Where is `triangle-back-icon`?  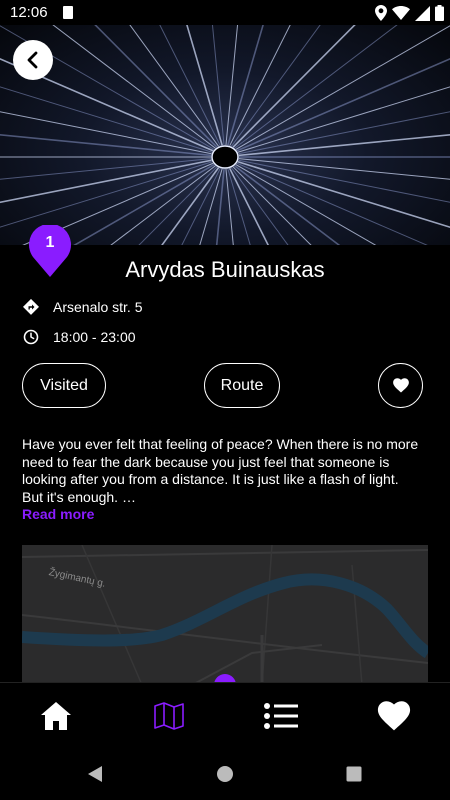 triangle-back-icon is located at coordinates (95, 774).